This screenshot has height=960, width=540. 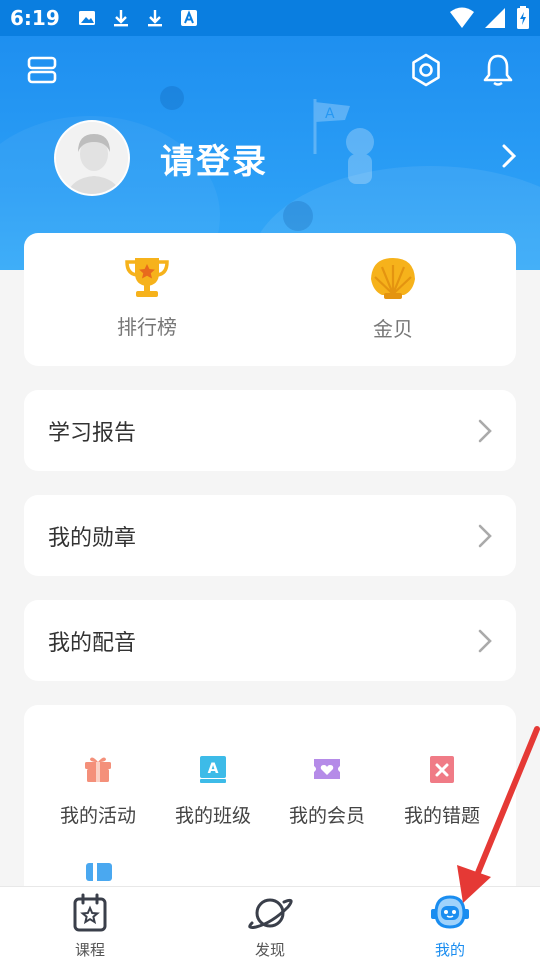 I want to click on annotation-arrow, so click(x=498, y=814).